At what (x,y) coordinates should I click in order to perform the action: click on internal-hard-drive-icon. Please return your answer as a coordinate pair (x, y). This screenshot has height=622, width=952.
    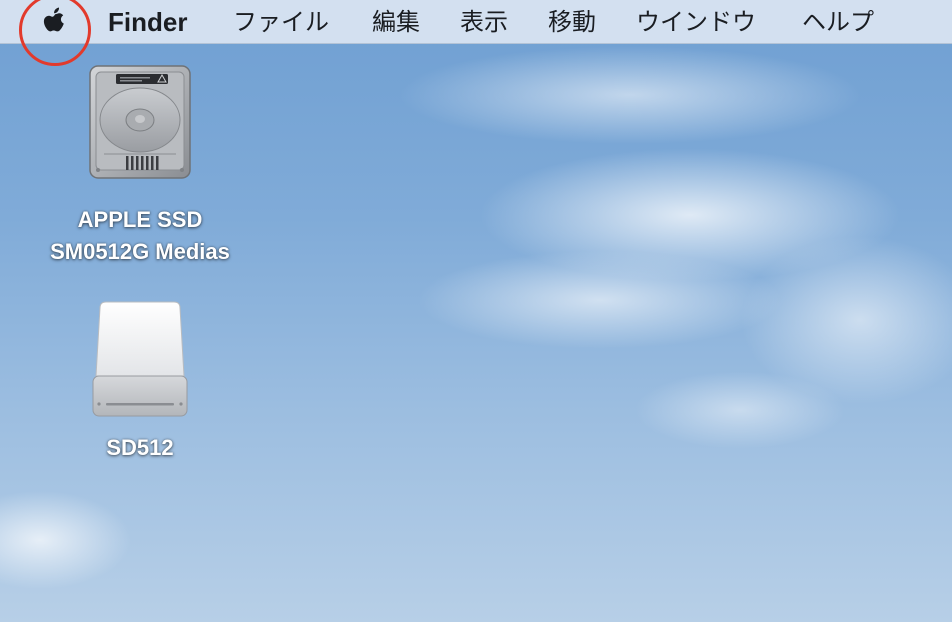
    Looking at the image, I should click on (140, 122).